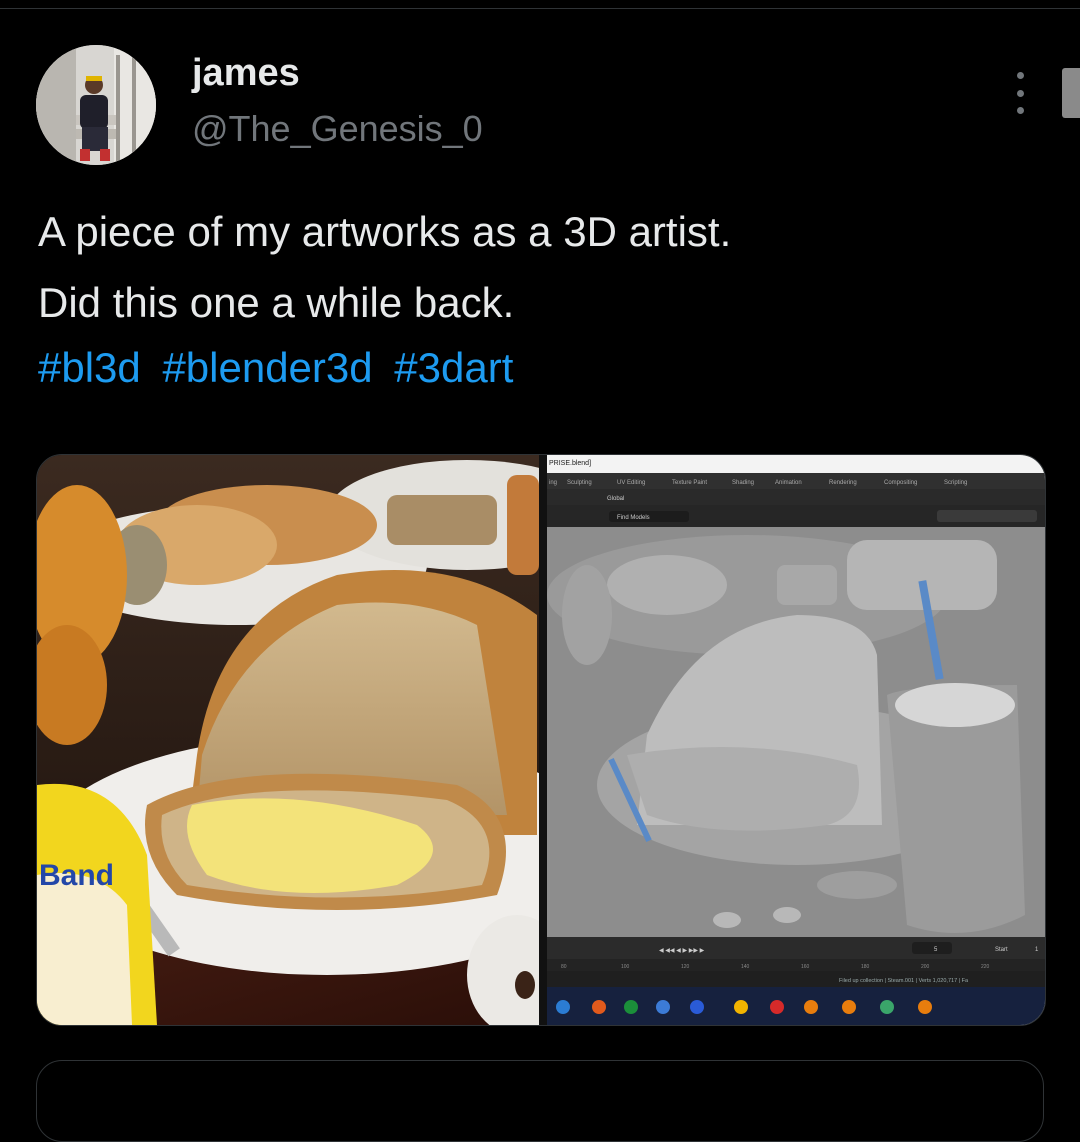  What do you see at coordinates (633, 518) in the screenshot?
I see `find-models-search: Find Models` at bounding box center [633, 518].